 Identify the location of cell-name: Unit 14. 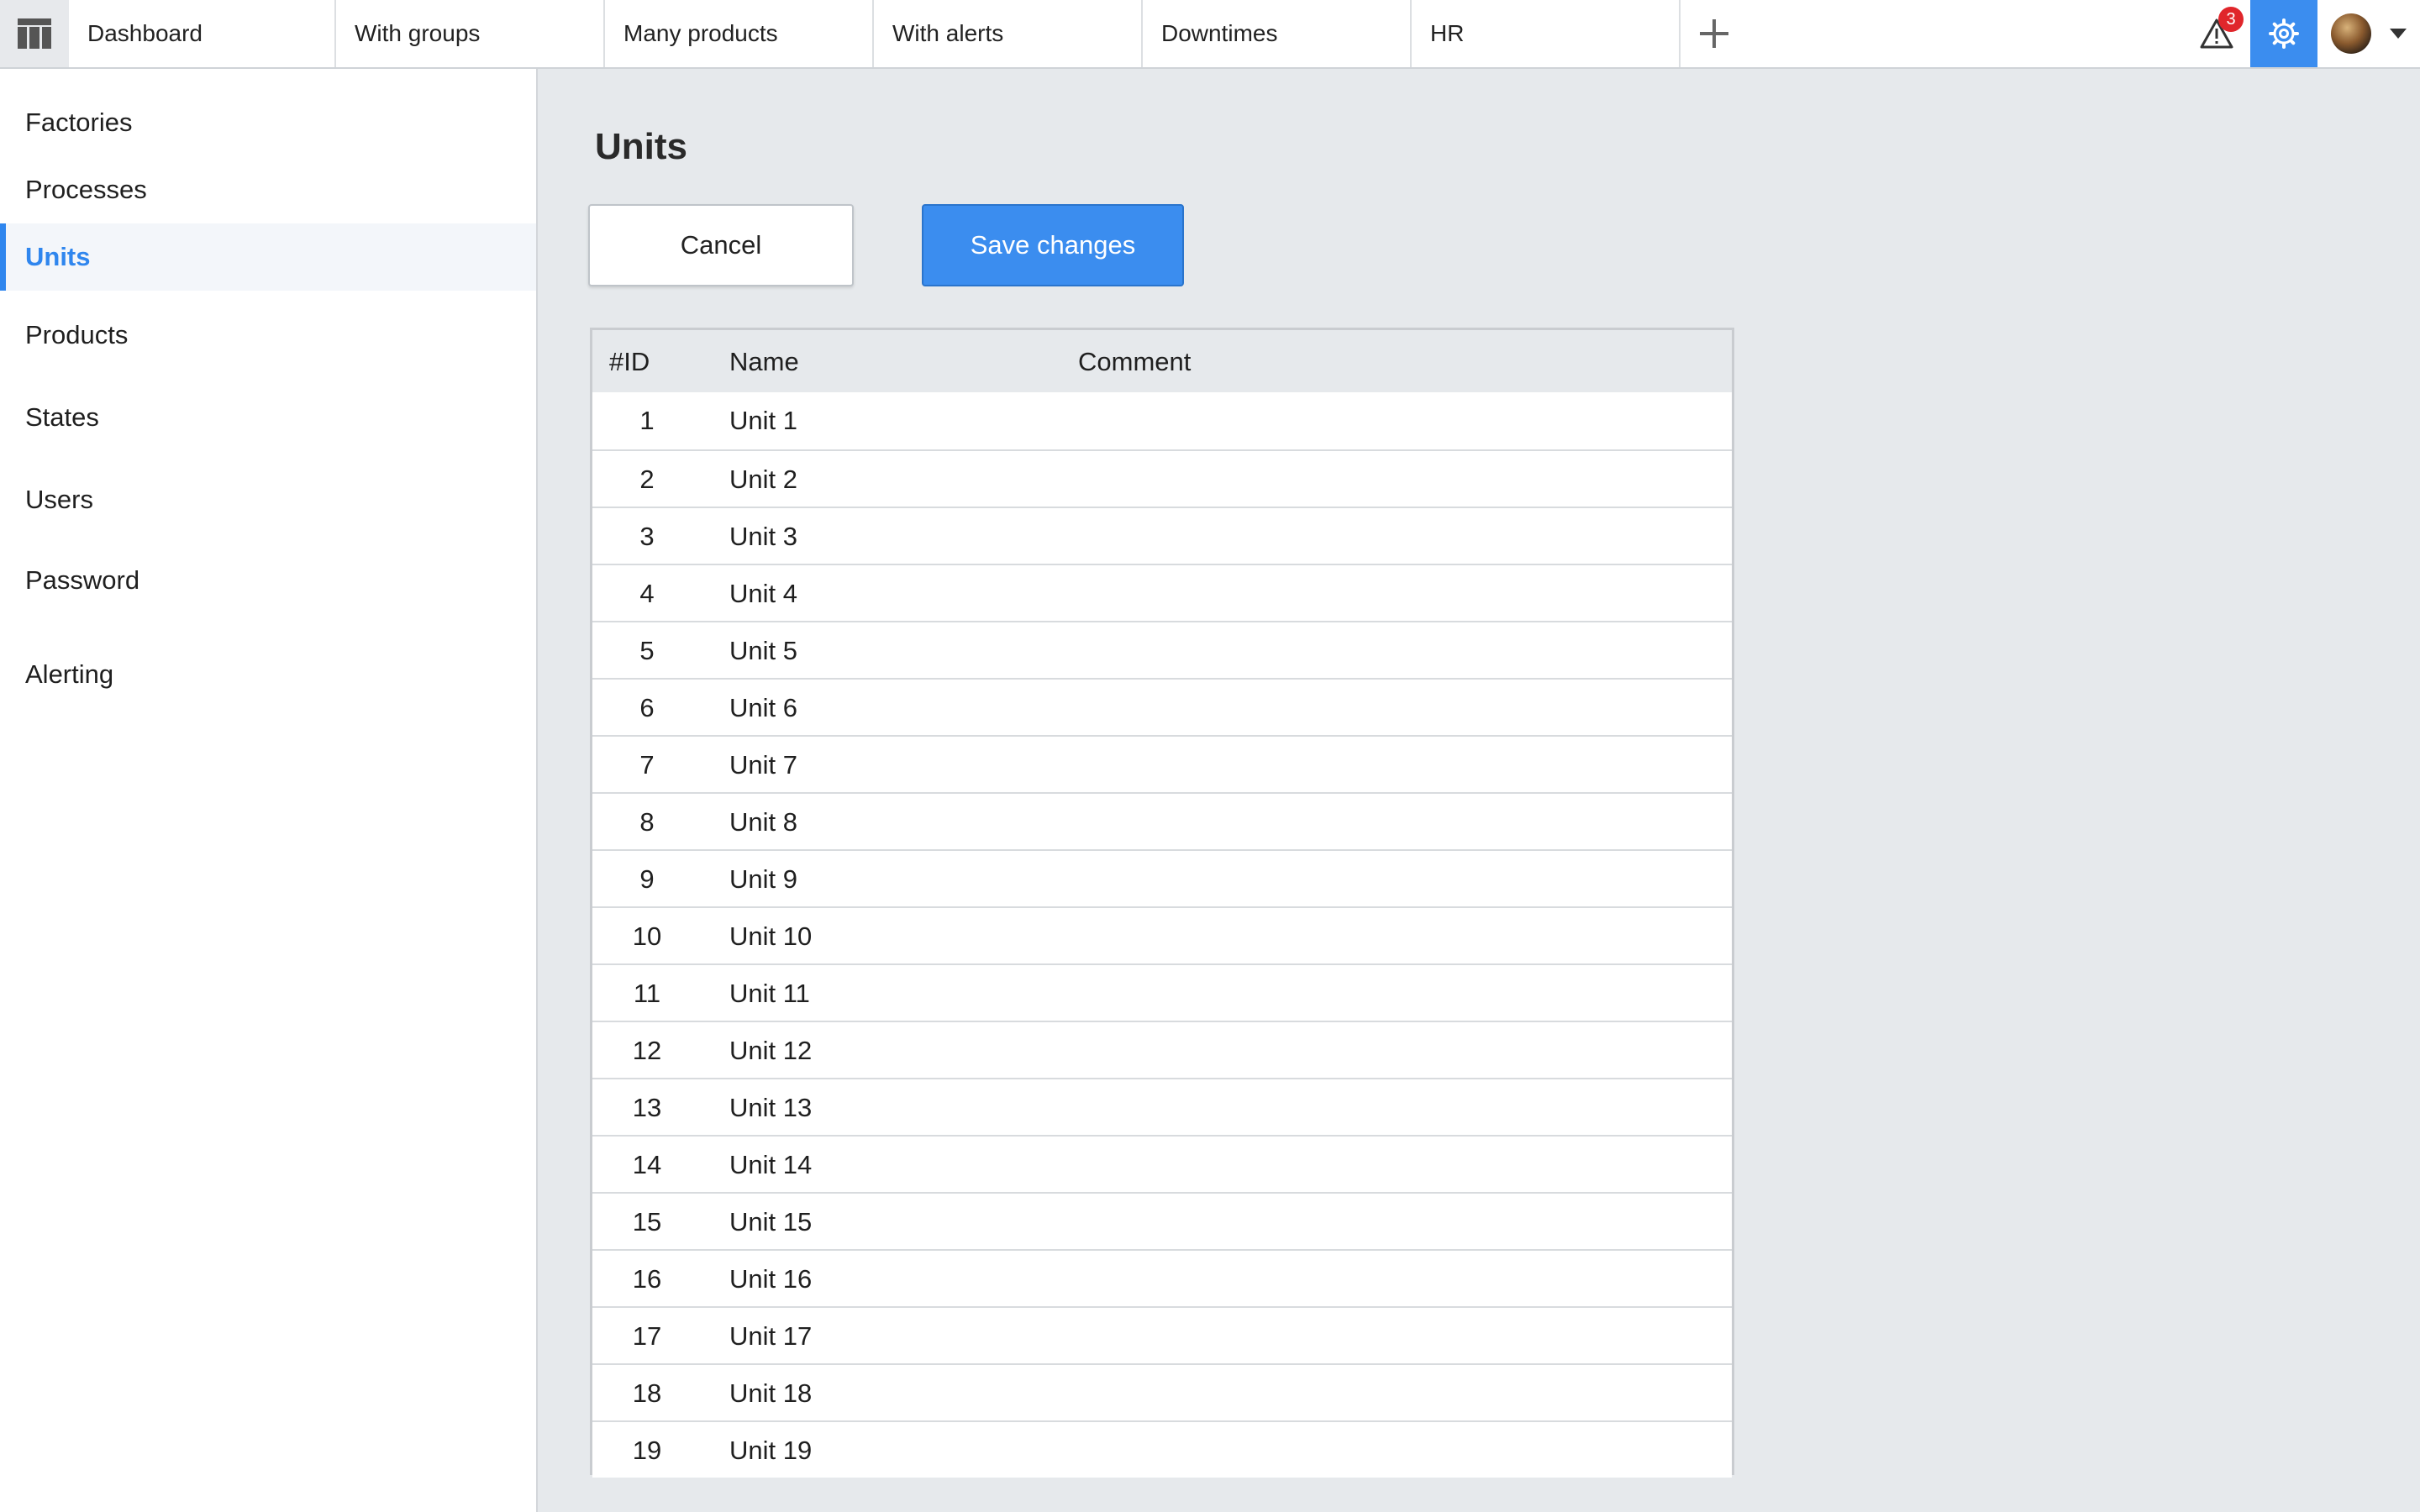
(770, 1165).